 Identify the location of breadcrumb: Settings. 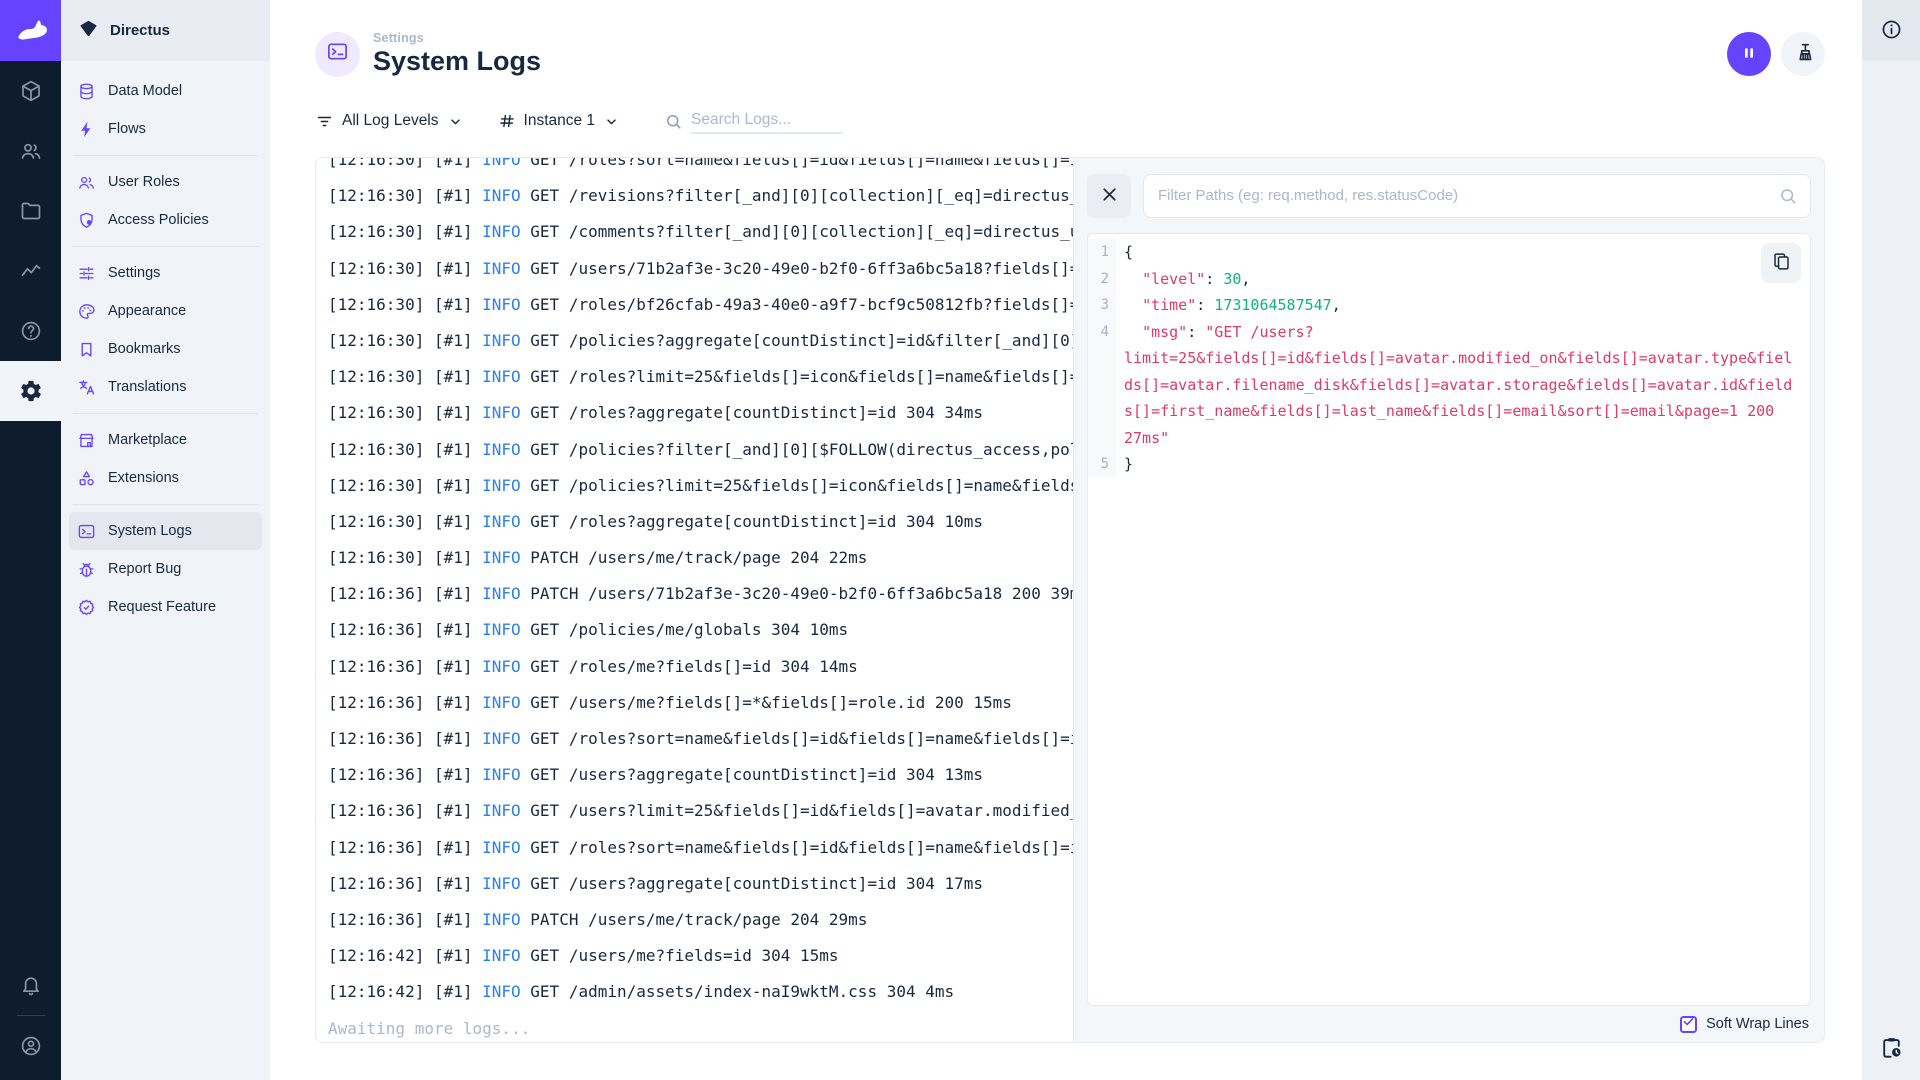
(457, 38).